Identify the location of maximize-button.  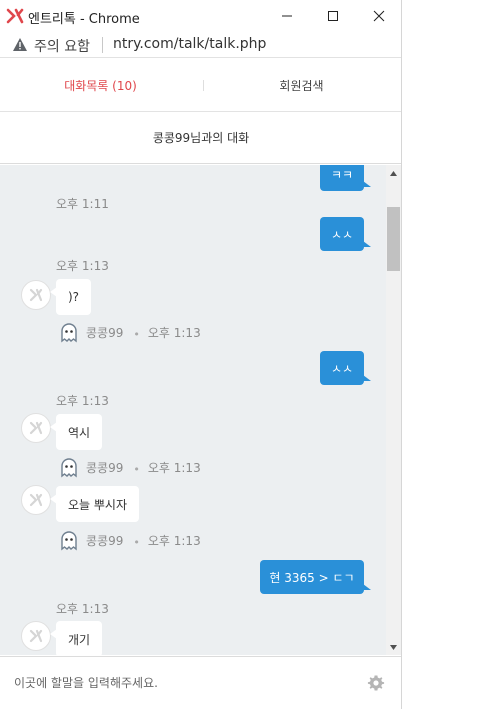
(333, 16).